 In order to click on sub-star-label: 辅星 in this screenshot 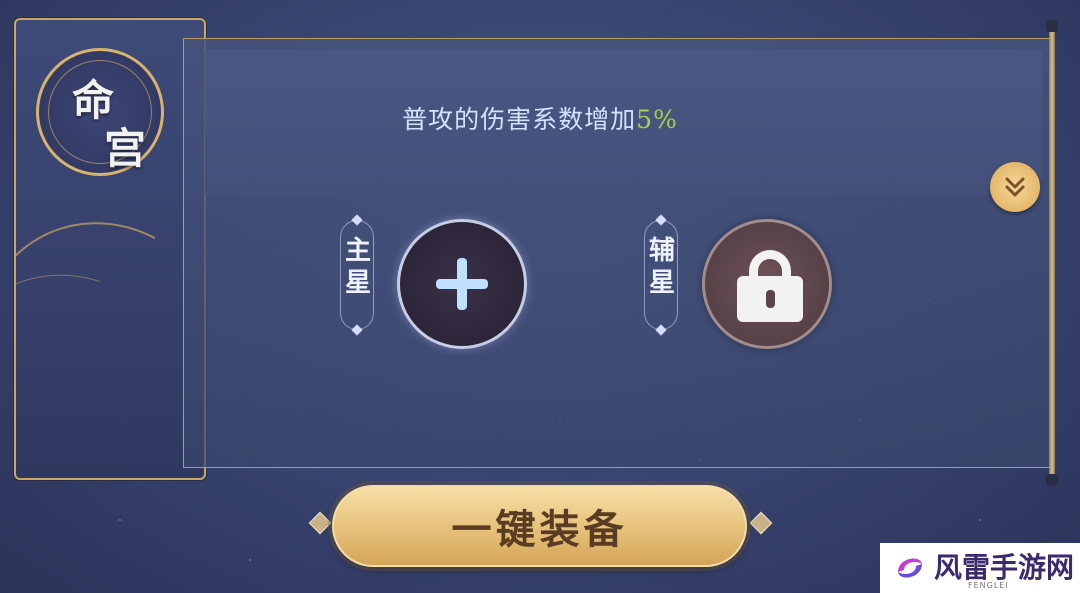, I will do `click(661, 275)`.